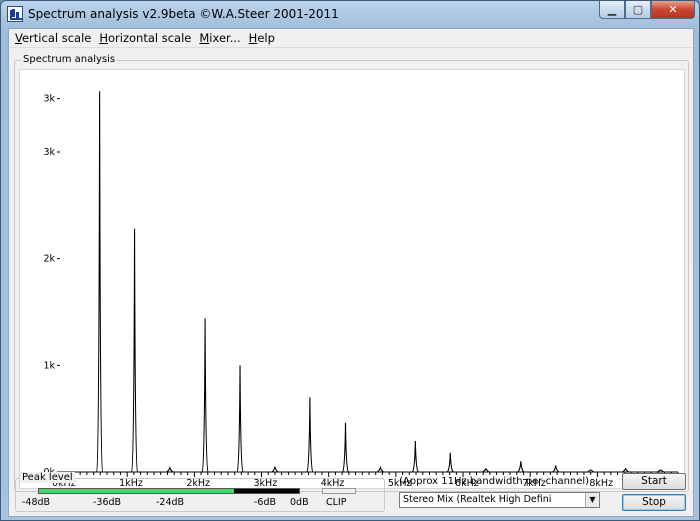 The height and width of the screenshot is (521, 700). I want to click on y-tick-label: 2k, so click(49, 259).